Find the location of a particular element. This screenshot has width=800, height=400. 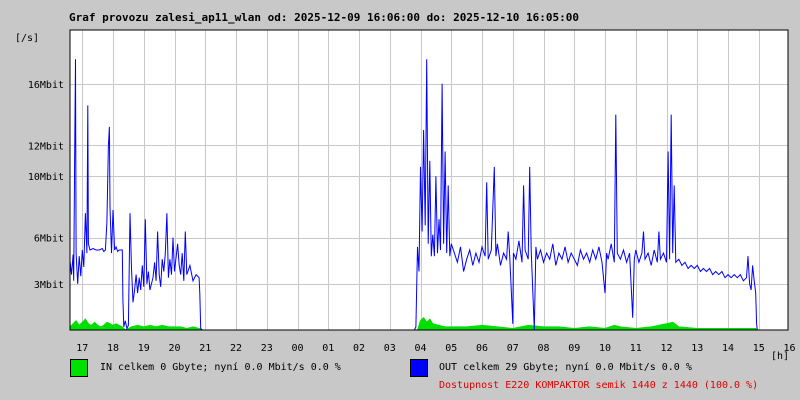

y-tick-label: 16Mbit is located at coordinates (46, 85).